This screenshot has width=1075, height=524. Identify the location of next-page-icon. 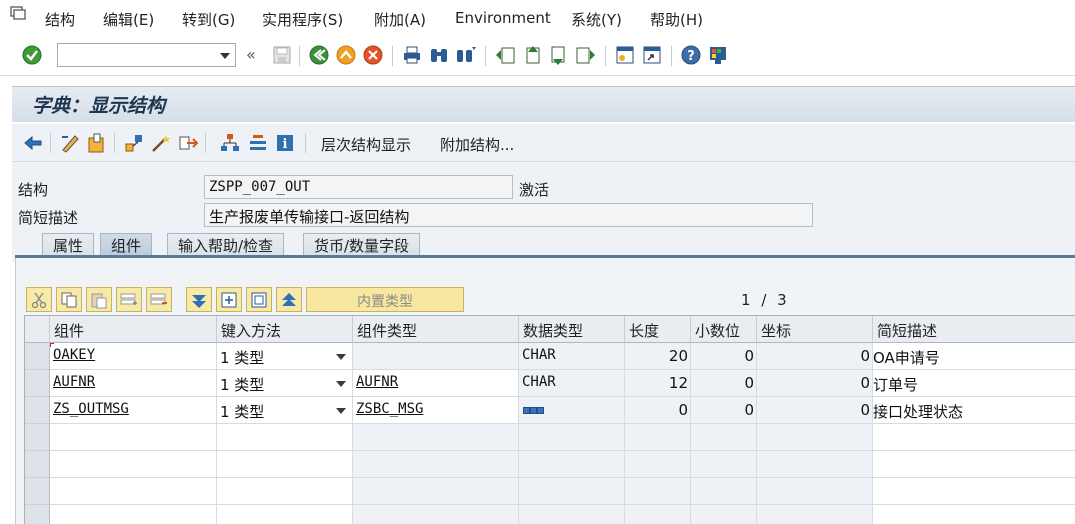
(559, 55).